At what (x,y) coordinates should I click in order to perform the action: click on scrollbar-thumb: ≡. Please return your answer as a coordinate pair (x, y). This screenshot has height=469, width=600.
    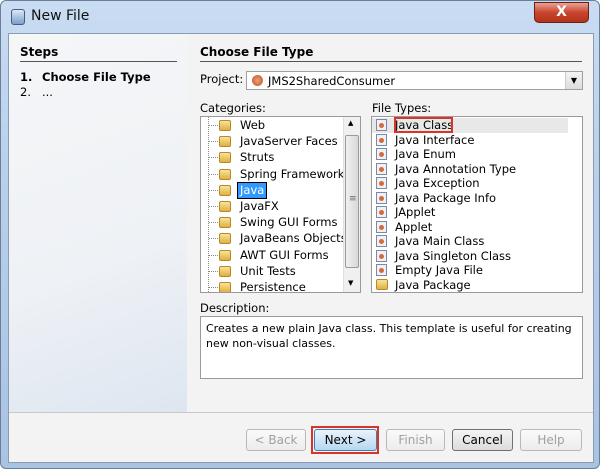
    Looking at the image, I should click on (352, 201).